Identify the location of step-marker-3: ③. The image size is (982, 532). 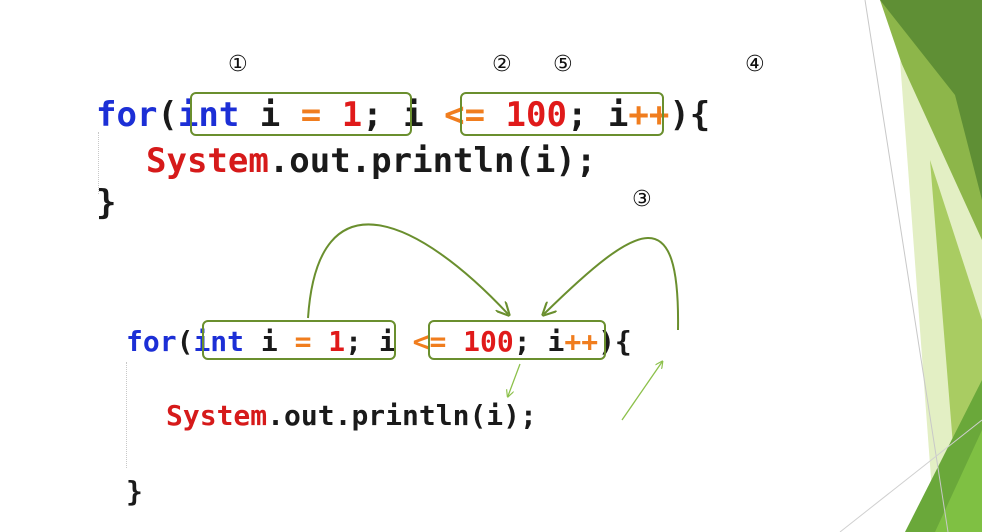
(642, 199).